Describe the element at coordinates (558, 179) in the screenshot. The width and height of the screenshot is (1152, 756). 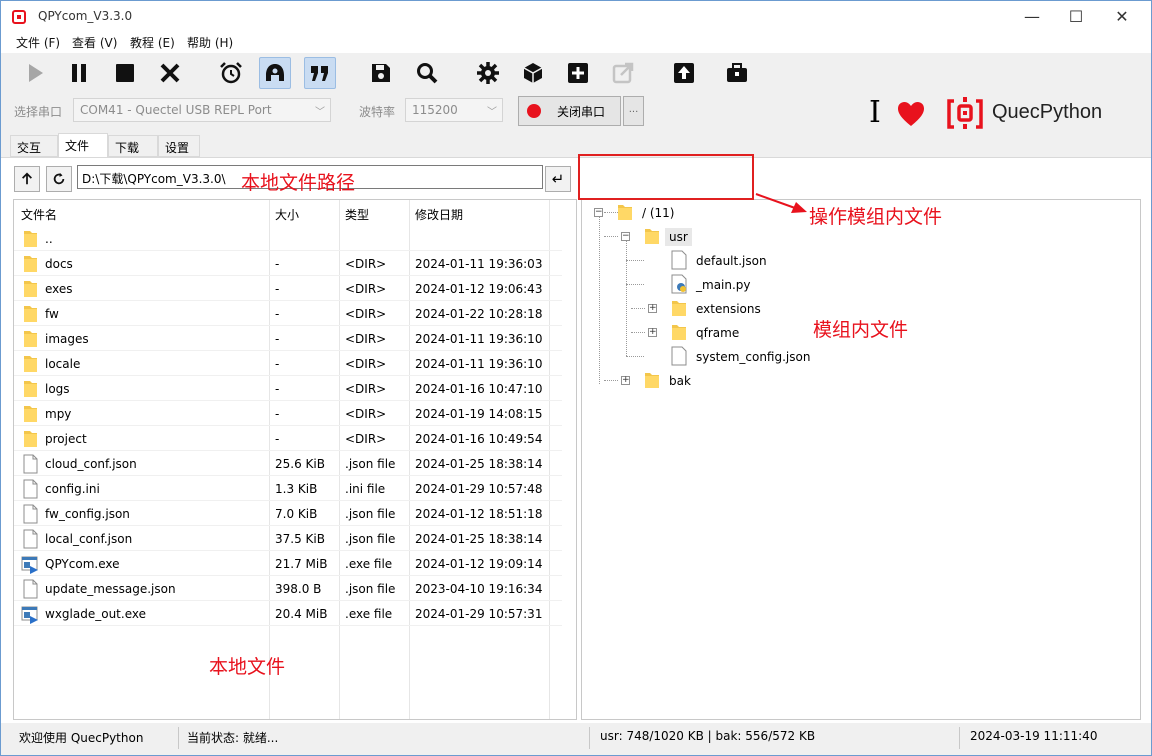
I see `enter-path-button: ↵` at that location.